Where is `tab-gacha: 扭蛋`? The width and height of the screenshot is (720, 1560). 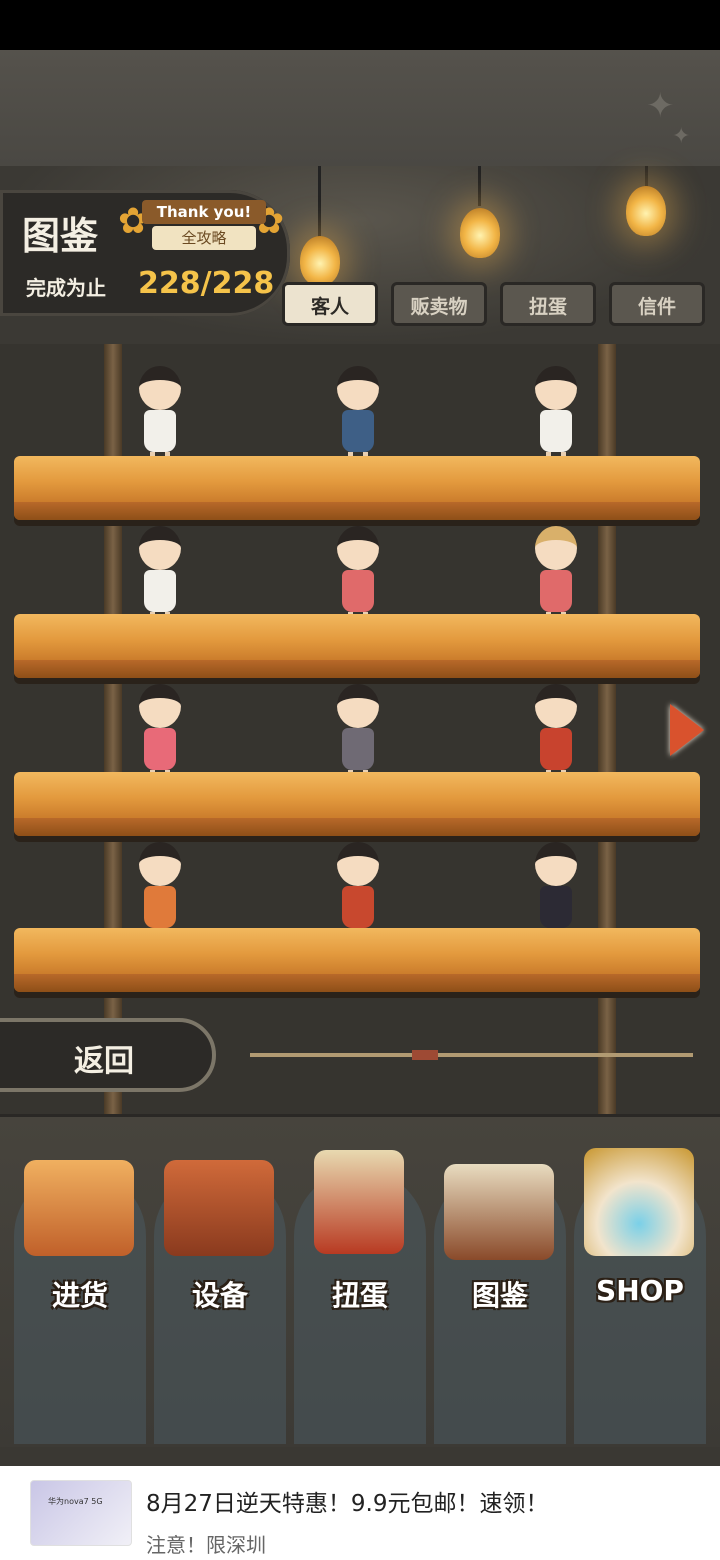 tab-gacha: 扭蛋 is located at coordinates (548, 304).